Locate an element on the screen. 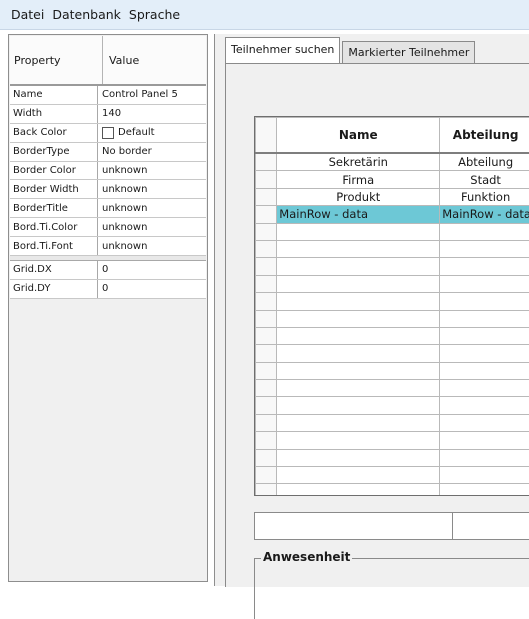  filter-input-name is located at coordinates (366, 526).